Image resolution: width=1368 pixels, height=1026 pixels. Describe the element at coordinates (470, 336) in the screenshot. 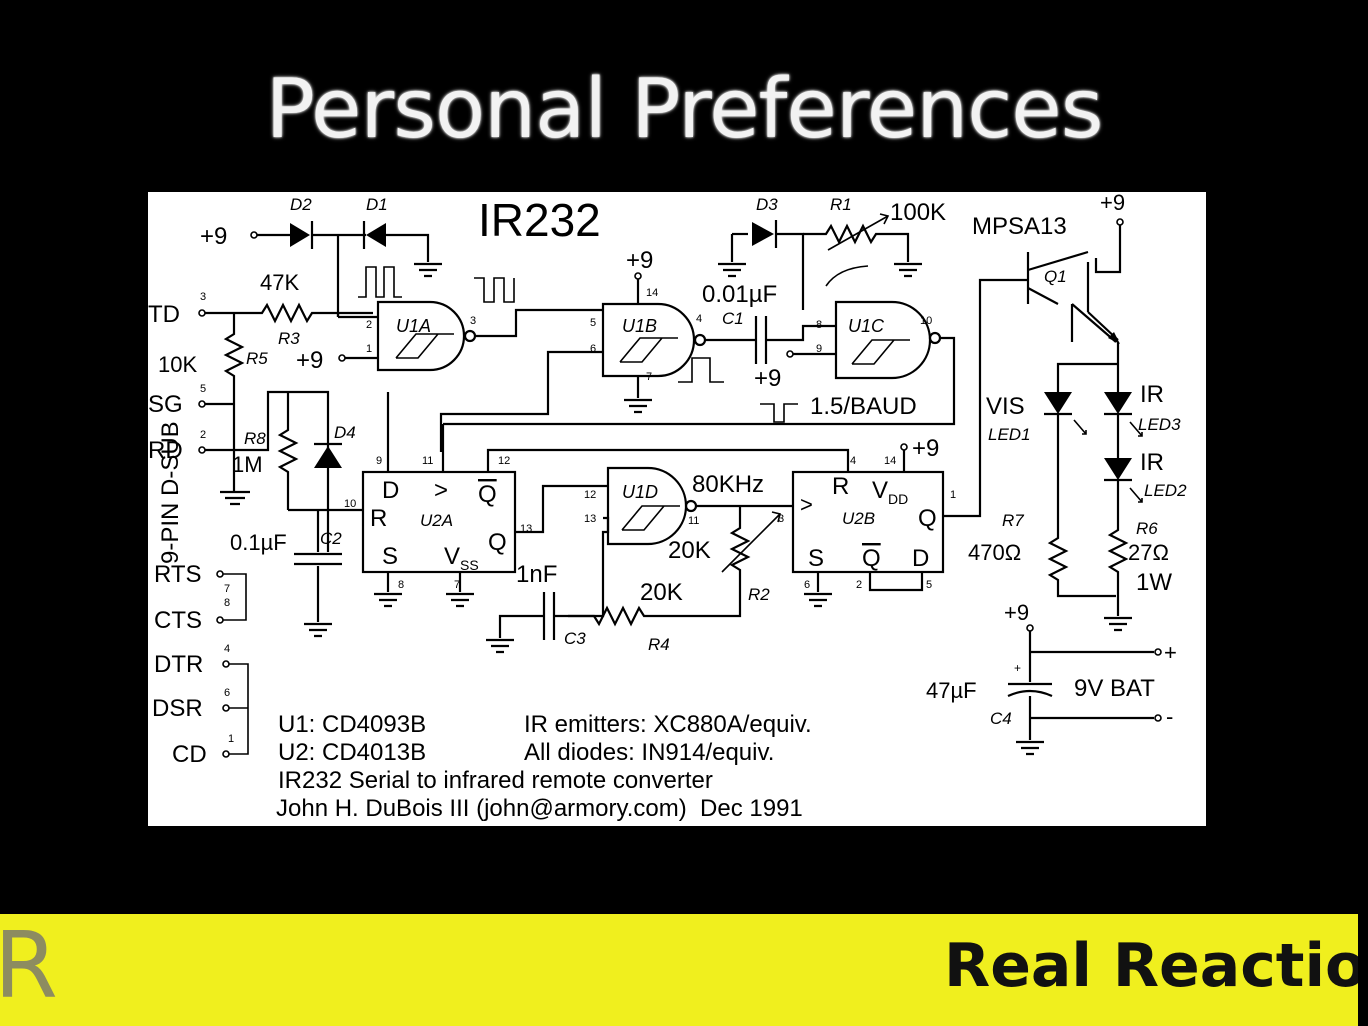

I see `gate-u1a: U1A 2 1 3` at that location.